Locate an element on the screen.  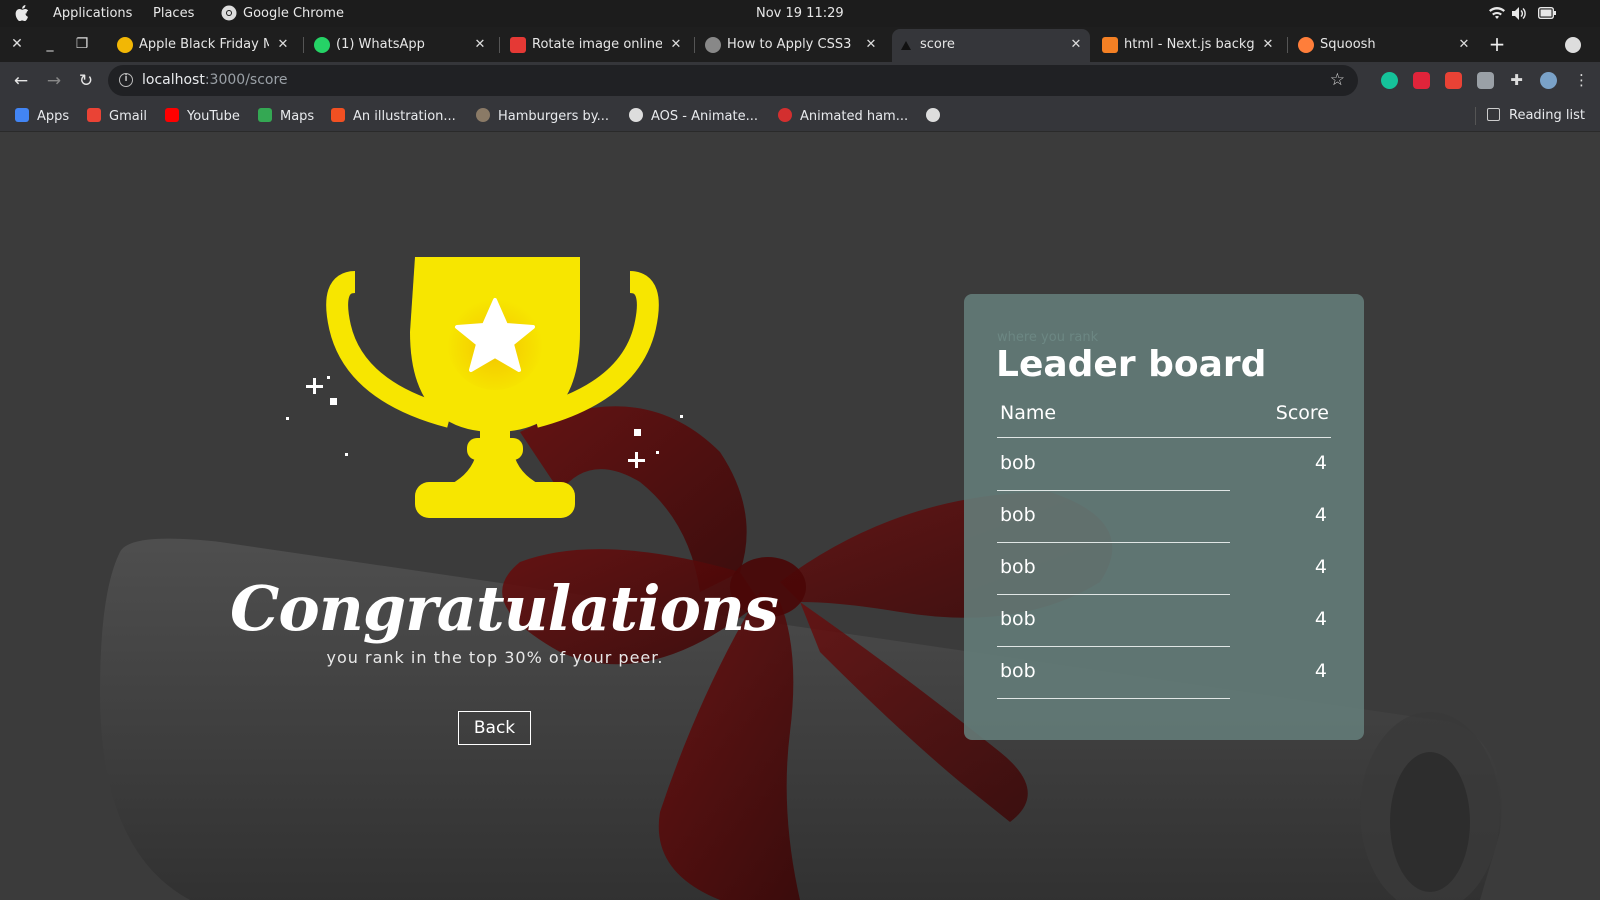
site-info-icon: i is located at coordinates (126, 80).